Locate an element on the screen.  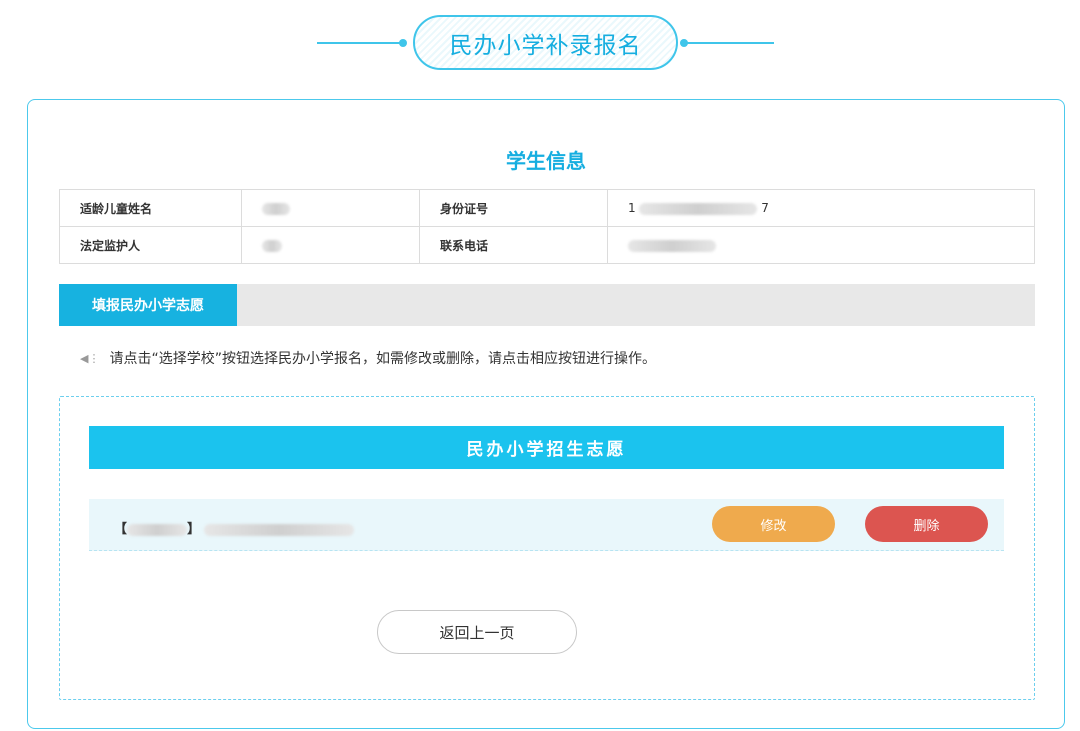
tab-fill-private-school: 填报民办小学志愿 is located at coordinates (148, 305).